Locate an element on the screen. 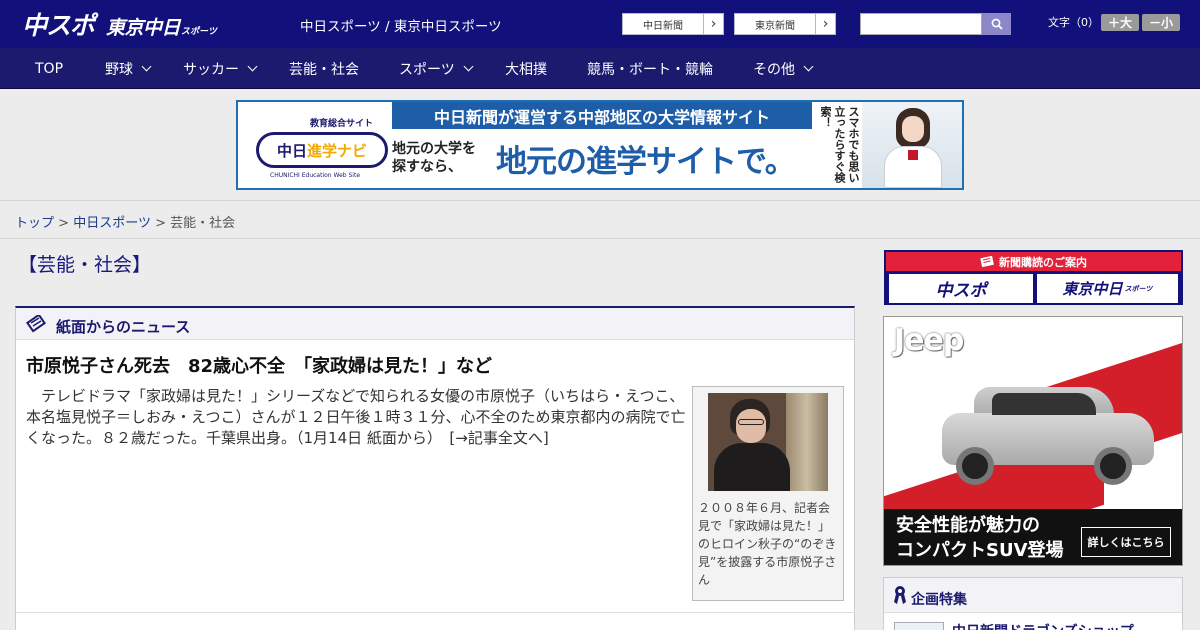 The width and height of the screenshot is (1200, 630). subscribe-logo-label: 中スポ is located at coordinates (961, 291).